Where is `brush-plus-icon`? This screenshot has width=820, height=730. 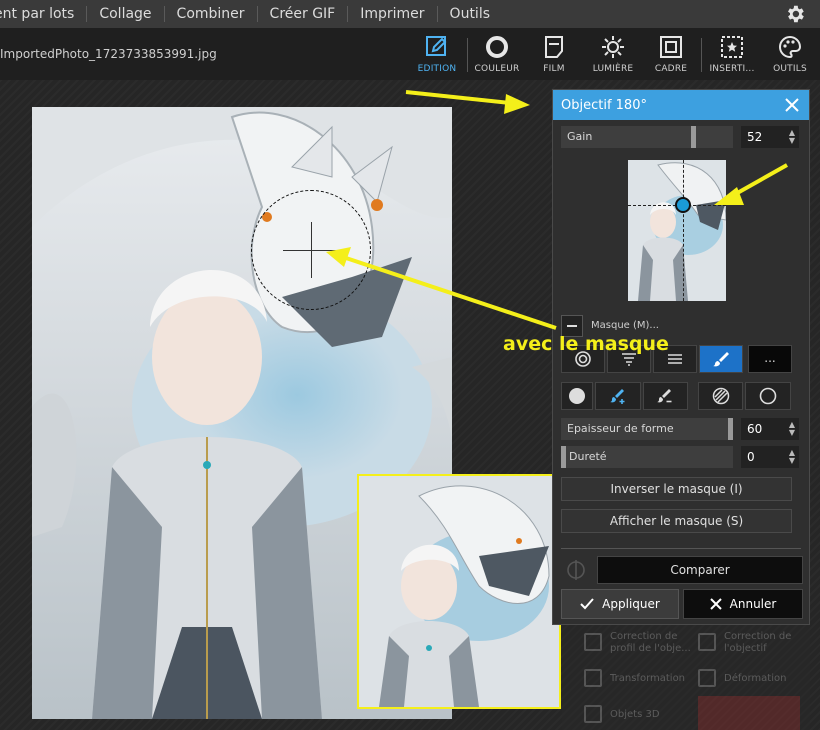 brush-plus-icon is located at coordinates (617, 396).